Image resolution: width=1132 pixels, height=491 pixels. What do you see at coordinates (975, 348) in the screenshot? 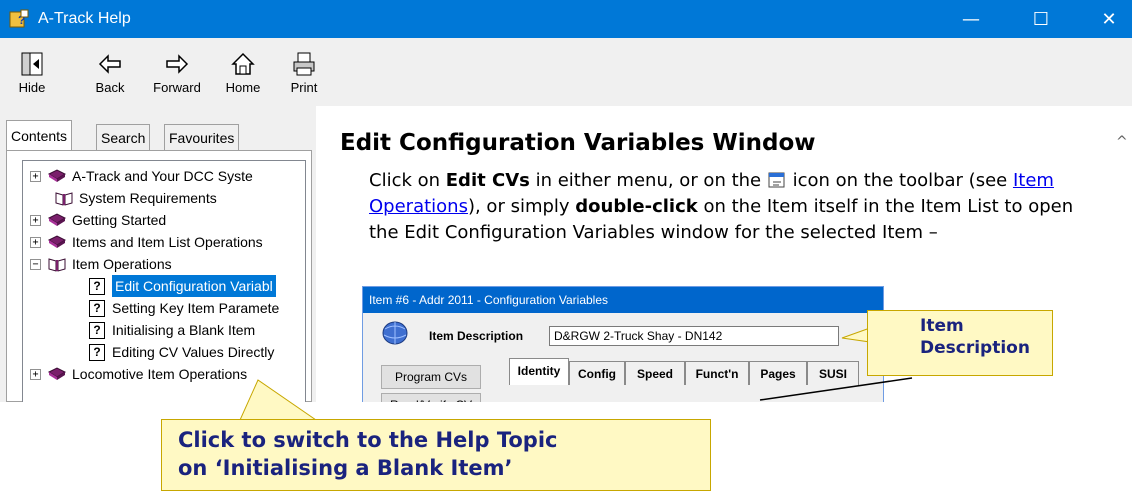
I see `callout-text: Description` at bounding box center [975, 348].